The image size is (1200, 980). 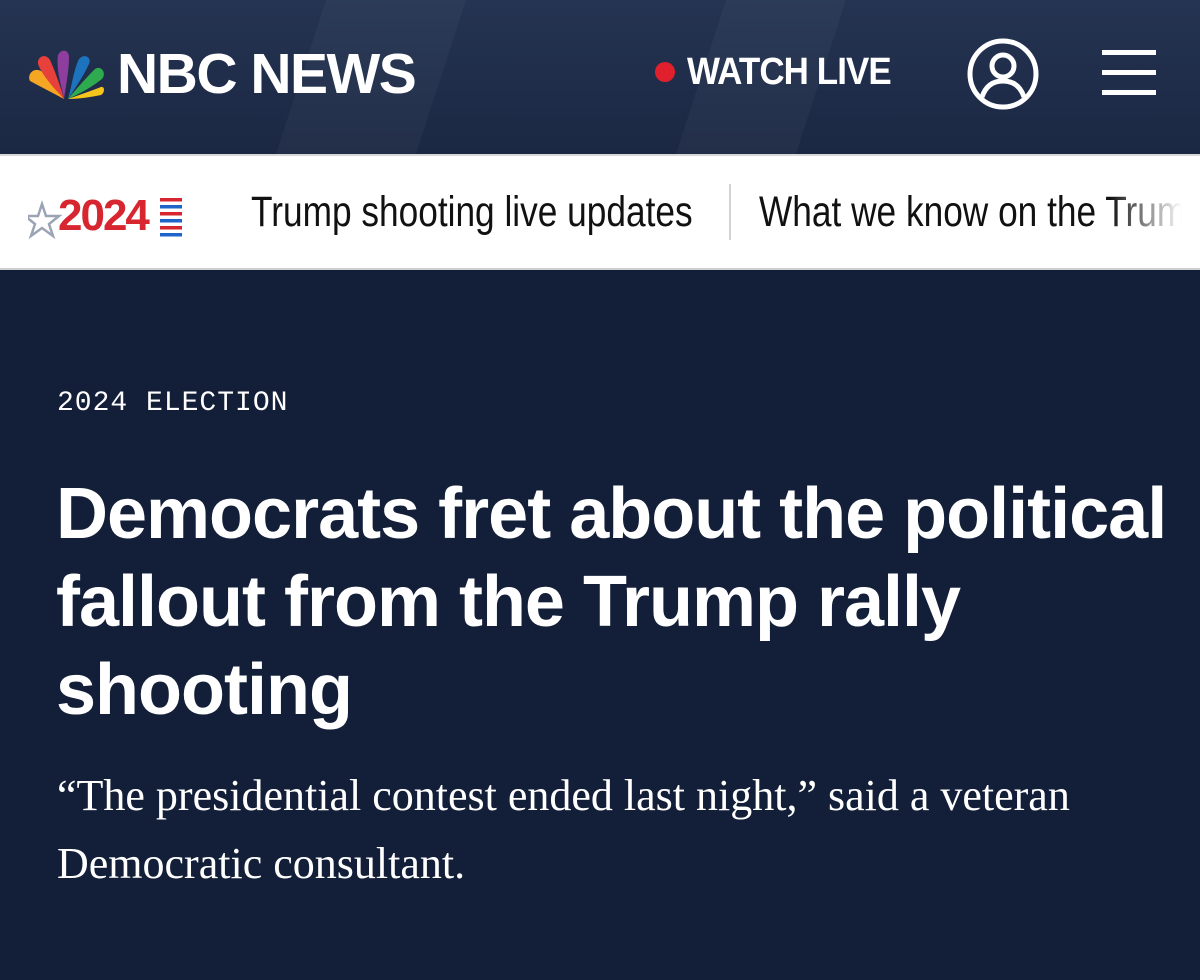 What do you see at coordinates (104, 215) in the screenshot?
I see `badge-year: 2024` at bounding box center [104, 215].